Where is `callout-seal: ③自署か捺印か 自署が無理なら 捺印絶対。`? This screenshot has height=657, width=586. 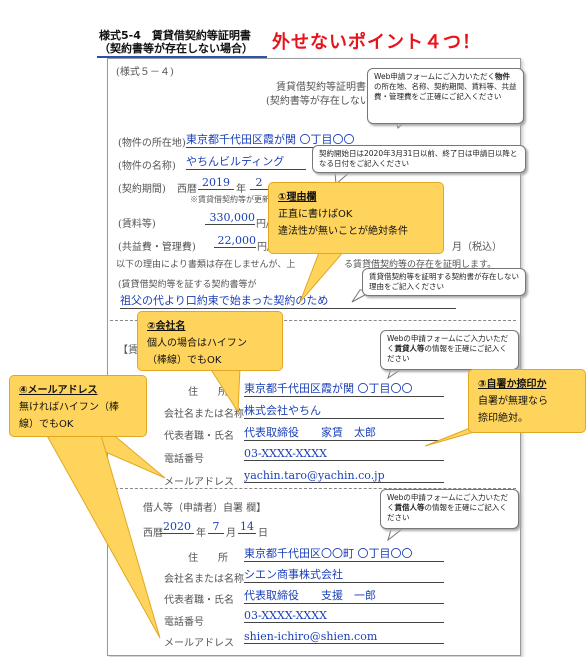
callout-seal: ③自署か捺印か 自署が無理なら 捺印絶対。 is located at coordinates (527, 401).